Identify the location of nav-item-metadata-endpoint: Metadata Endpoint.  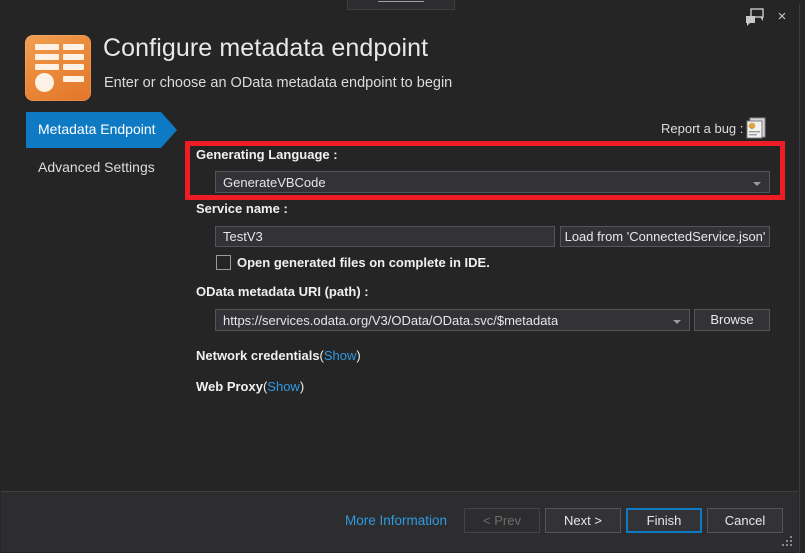
(95, 130).